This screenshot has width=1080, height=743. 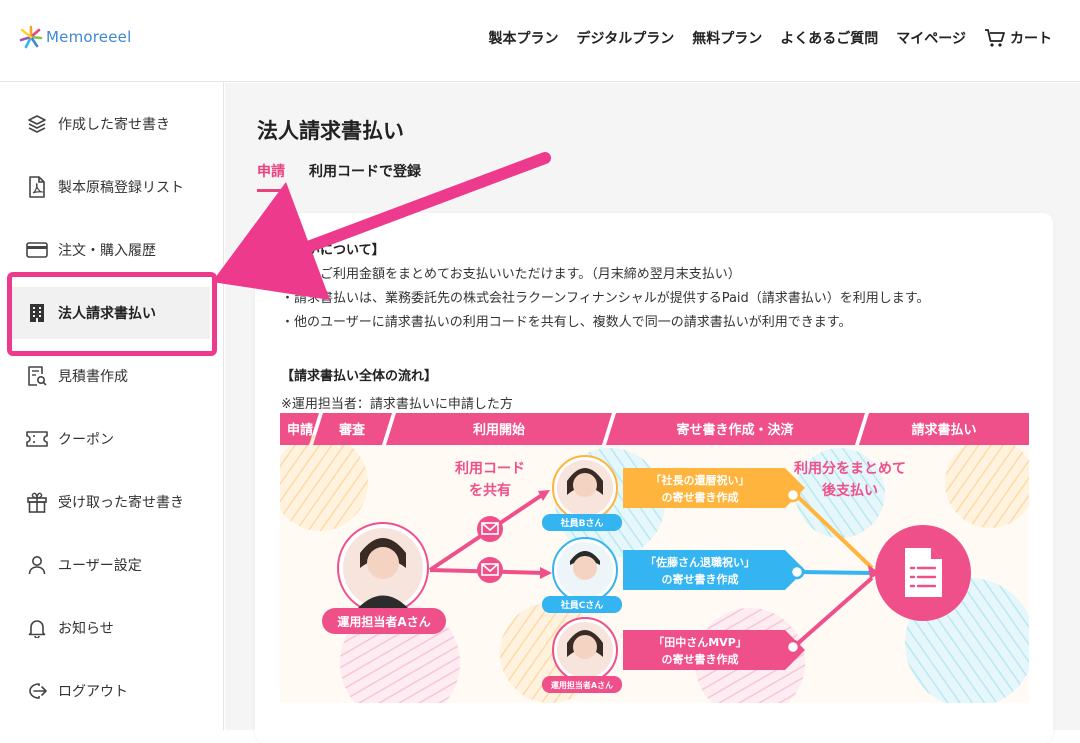 I want to click on step-header: 申請 審査 利用開始 寄せ書き作成・決済 請求書払い, so click(x=654, y=429).